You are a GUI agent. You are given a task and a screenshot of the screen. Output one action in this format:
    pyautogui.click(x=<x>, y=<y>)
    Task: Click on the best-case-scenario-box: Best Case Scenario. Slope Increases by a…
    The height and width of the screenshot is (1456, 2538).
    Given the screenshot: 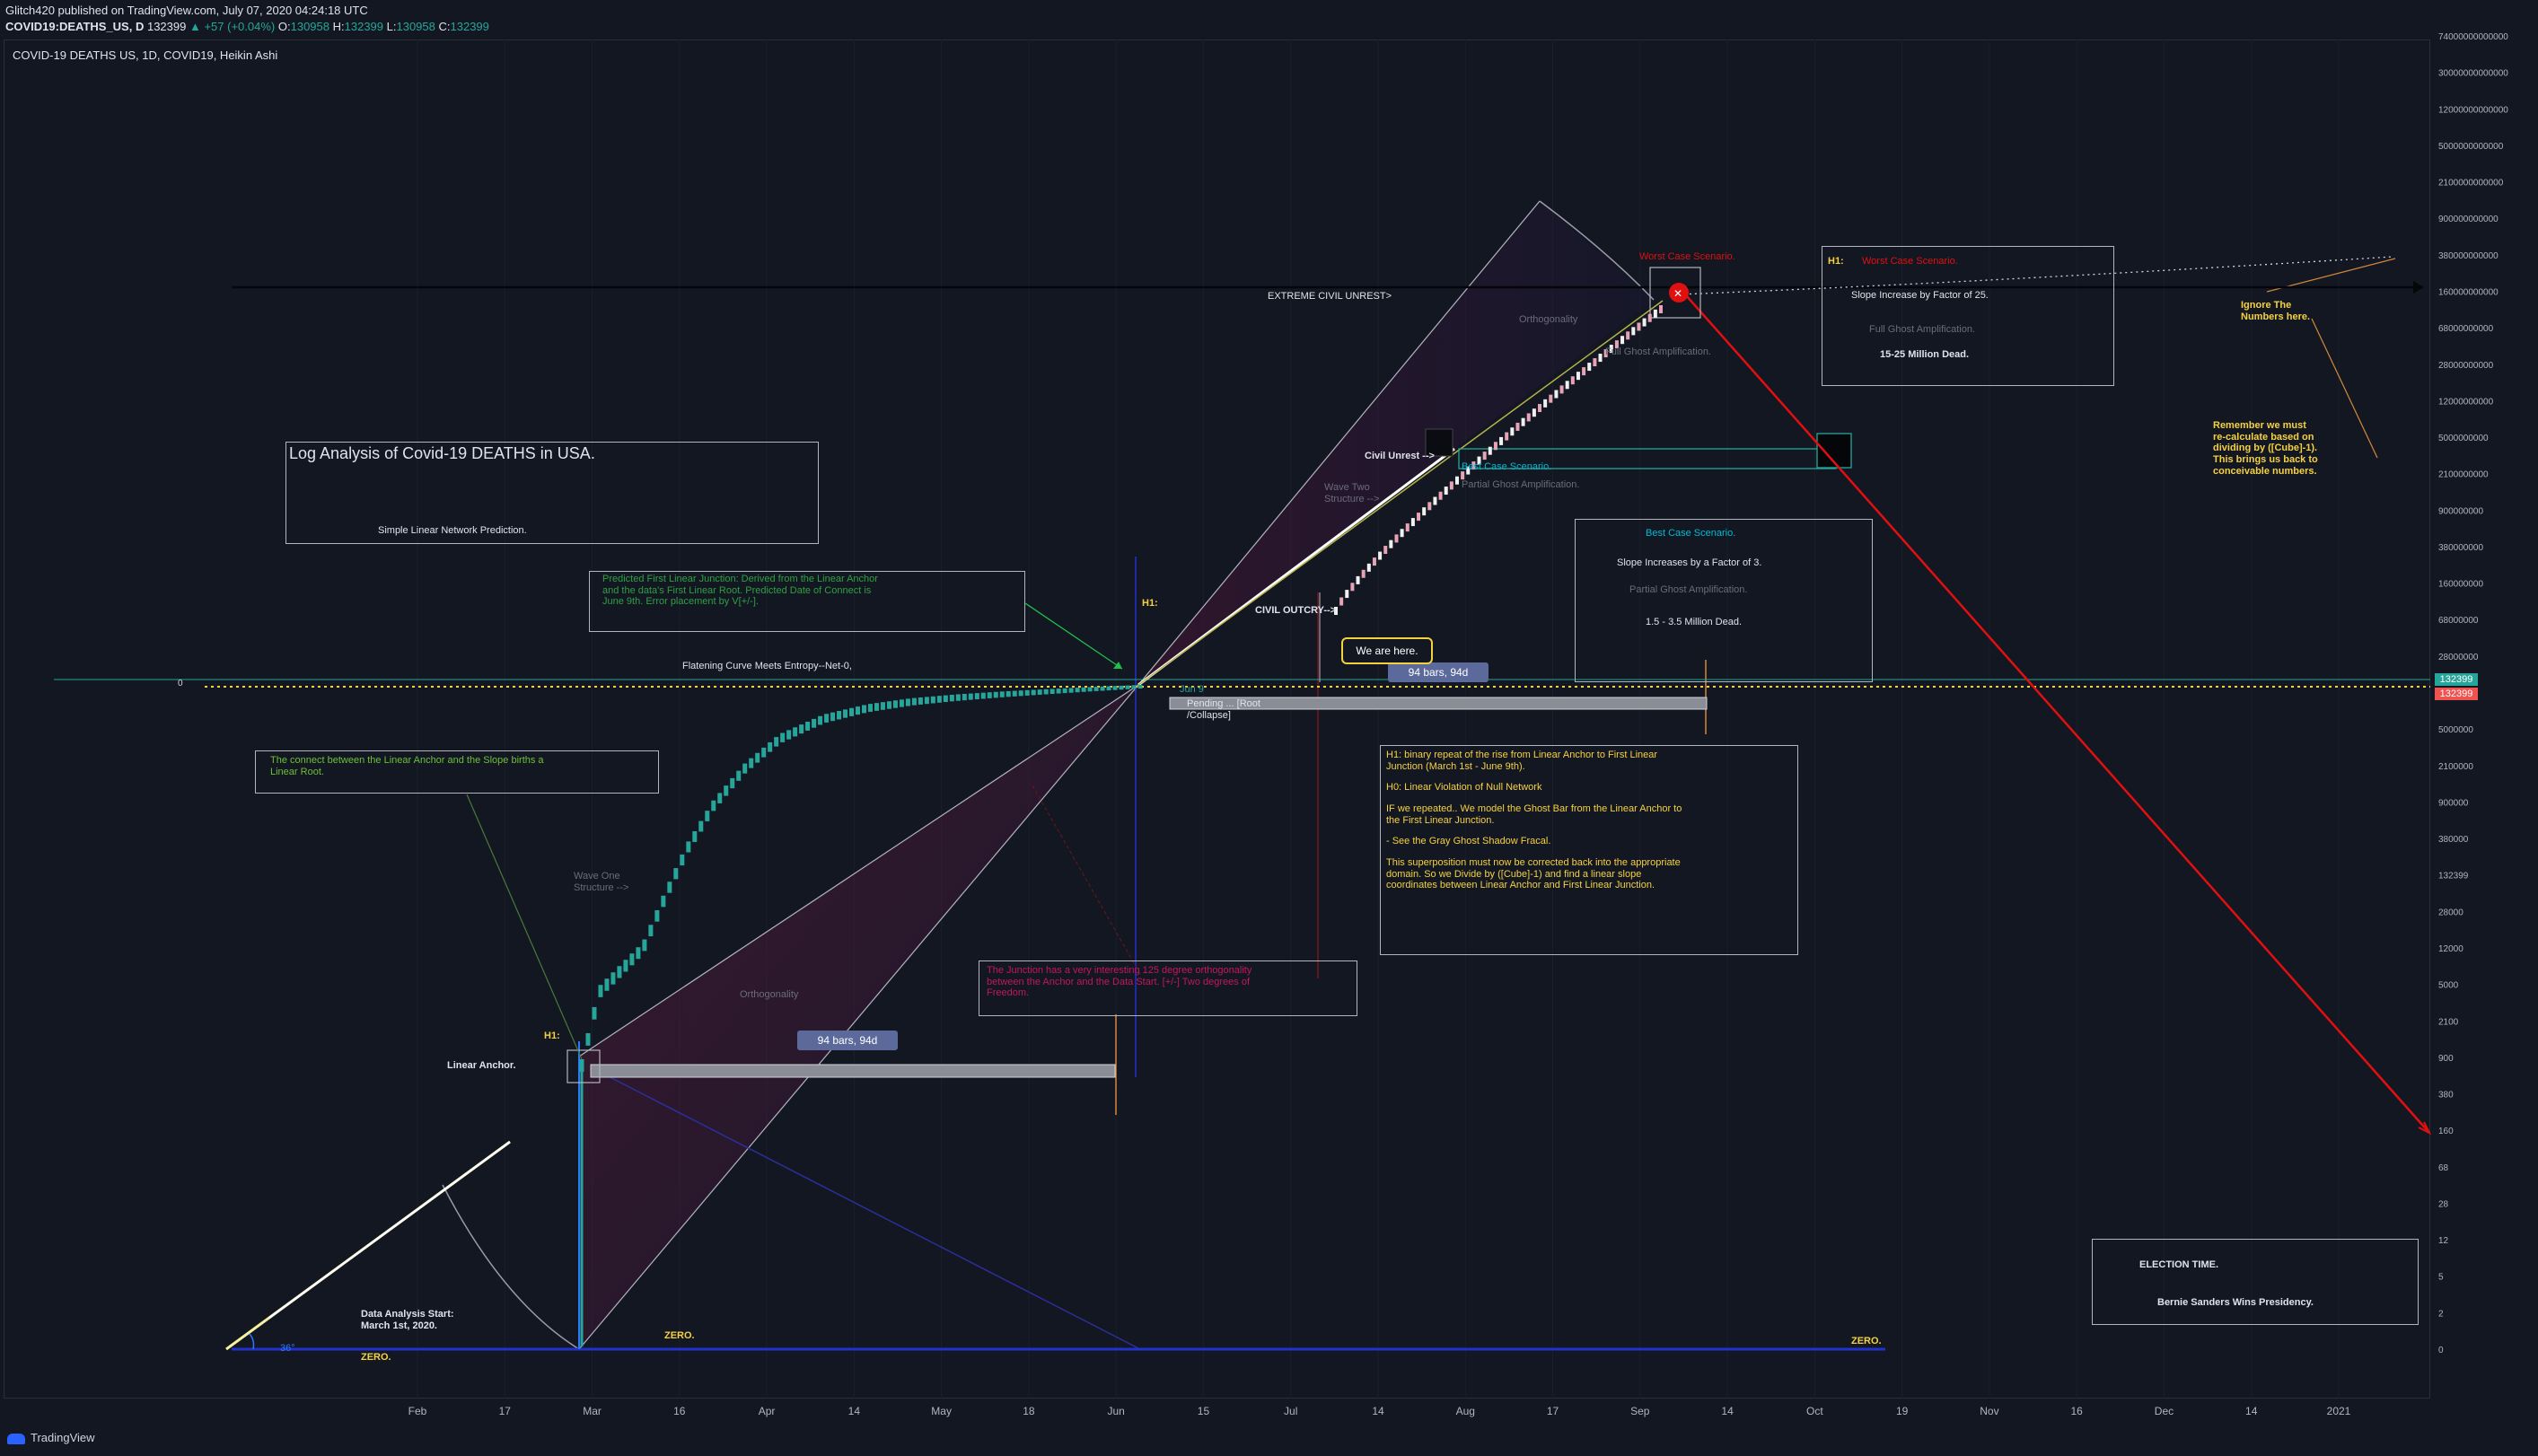 What is the action you would take?
    pyautogui.click(x=1724, y=601)
    